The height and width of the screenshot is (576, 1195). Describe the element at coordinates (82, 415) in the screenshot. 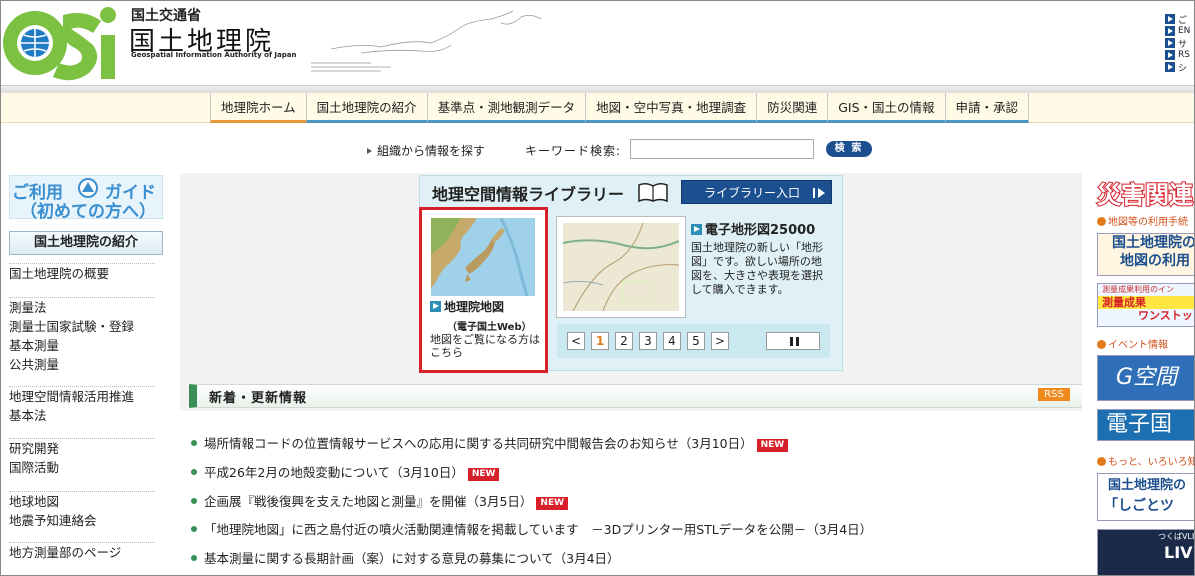

I see `sidebar-link: 基本法` at that location.